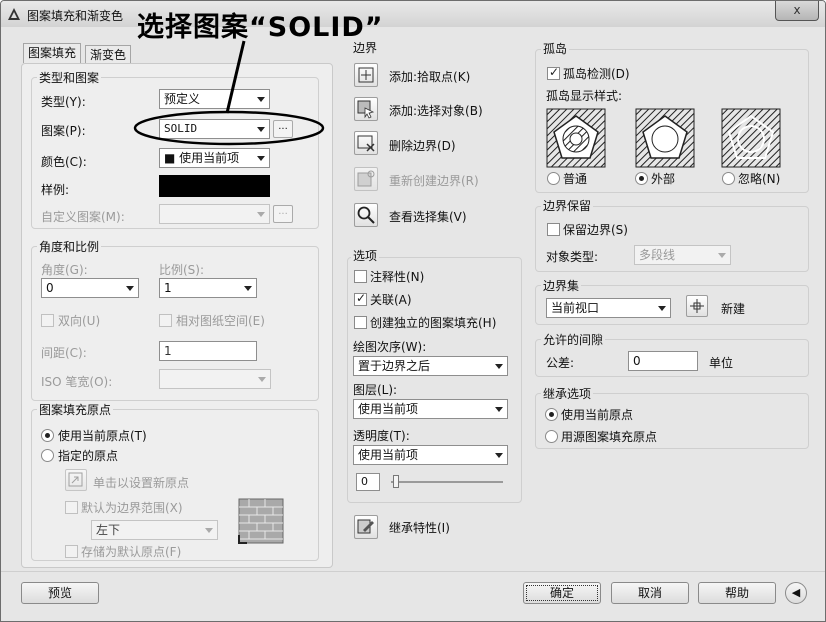 This screenshot has height=622, width=826. What do you see at coordinates (360, 276) in the screenshot?
I see `annotative-checkbox` at bounding box center [360, 276].